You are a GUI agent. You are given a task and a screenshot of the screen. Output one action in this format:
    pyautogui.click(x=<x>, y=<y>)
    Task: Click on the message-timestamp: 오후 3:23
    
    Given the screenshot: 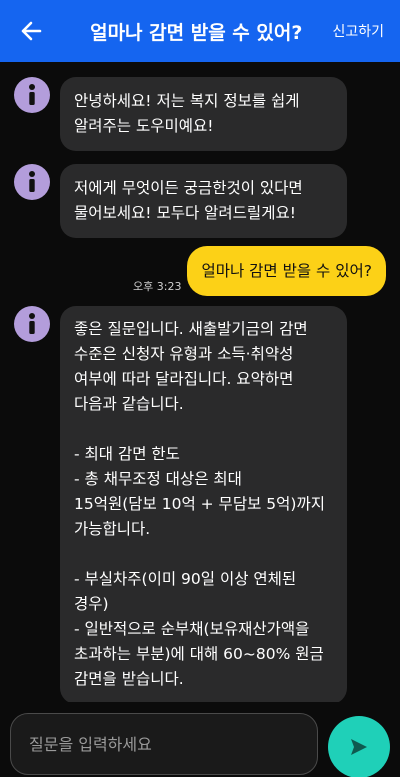 What is the action you would take?
    pyautogui.click(x=157, y=286)
    